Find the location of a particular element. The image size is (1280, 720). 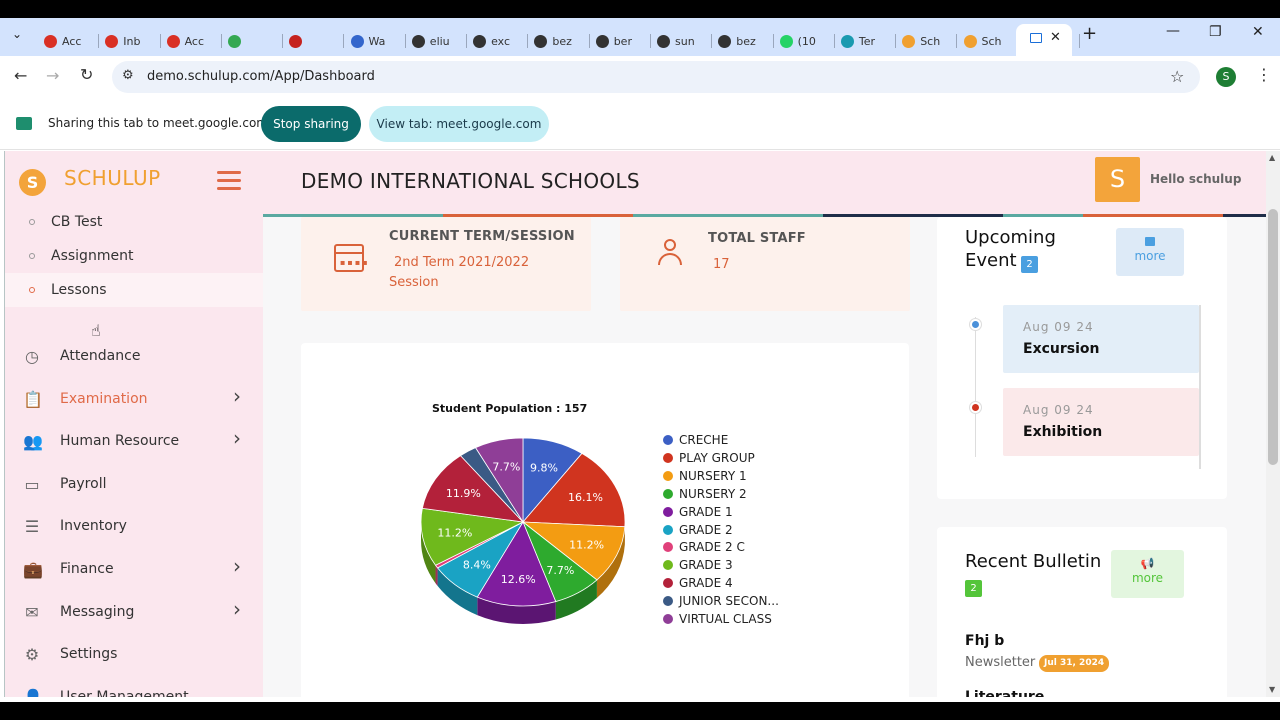

sidebar-item-inventory: ☰ Inventory is located at coordinates (134, 527).